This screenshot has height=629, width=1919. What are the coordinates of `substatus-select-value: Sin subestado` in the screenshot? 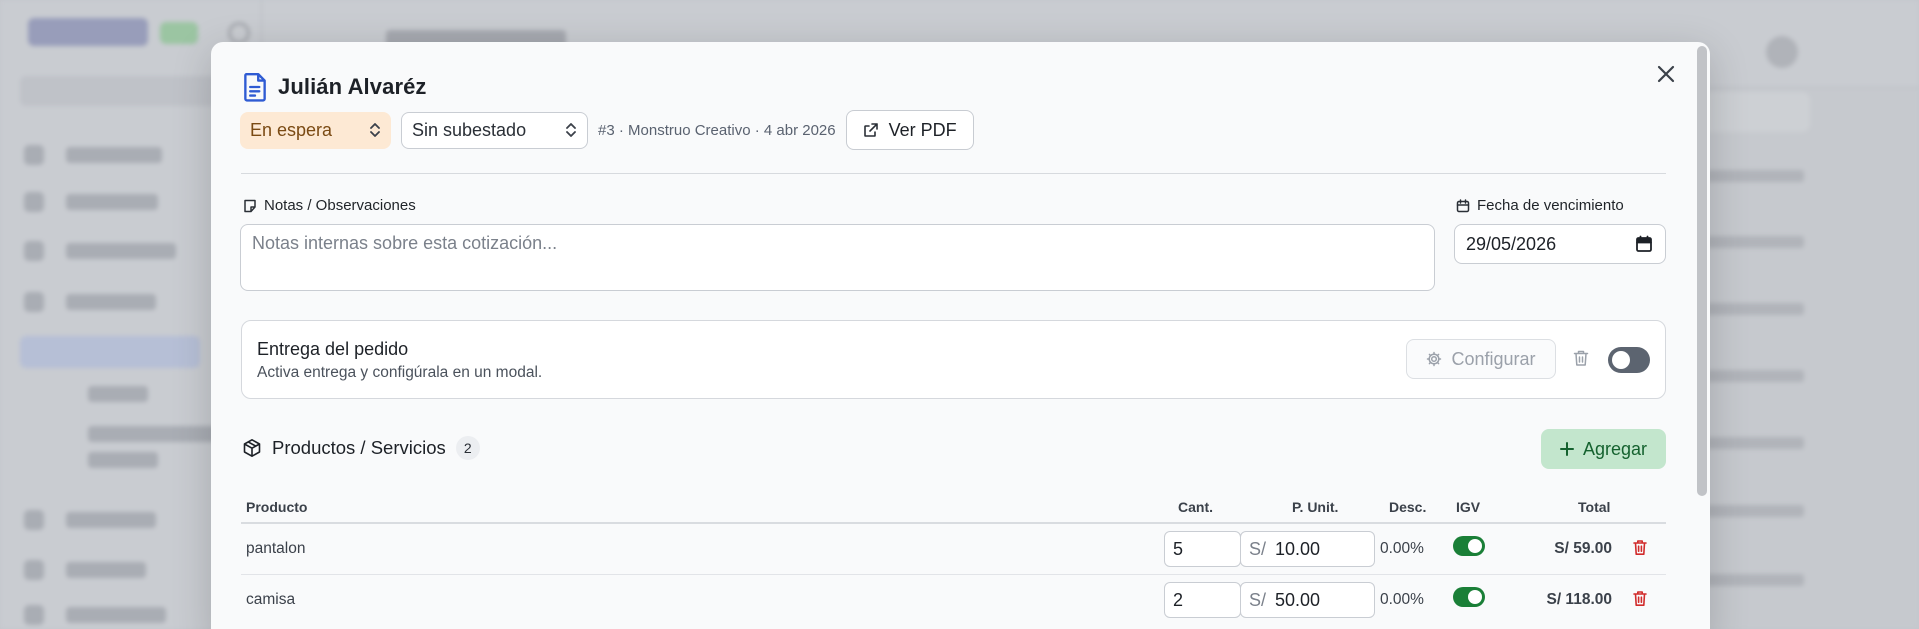 It's located at (469, 129).